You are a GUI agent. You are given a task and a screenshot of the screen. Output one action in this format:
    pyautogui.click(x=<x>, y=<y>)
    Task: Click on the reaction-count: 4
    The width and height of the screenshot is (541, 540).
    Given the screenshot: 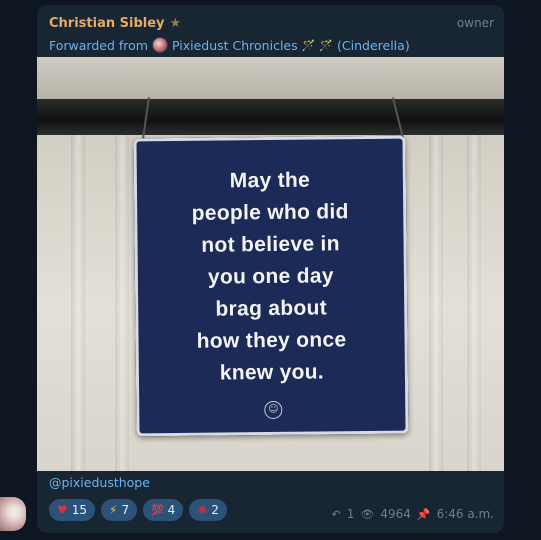 What is the action you would take?
    pyautogui.click(x=171, y=510)
    